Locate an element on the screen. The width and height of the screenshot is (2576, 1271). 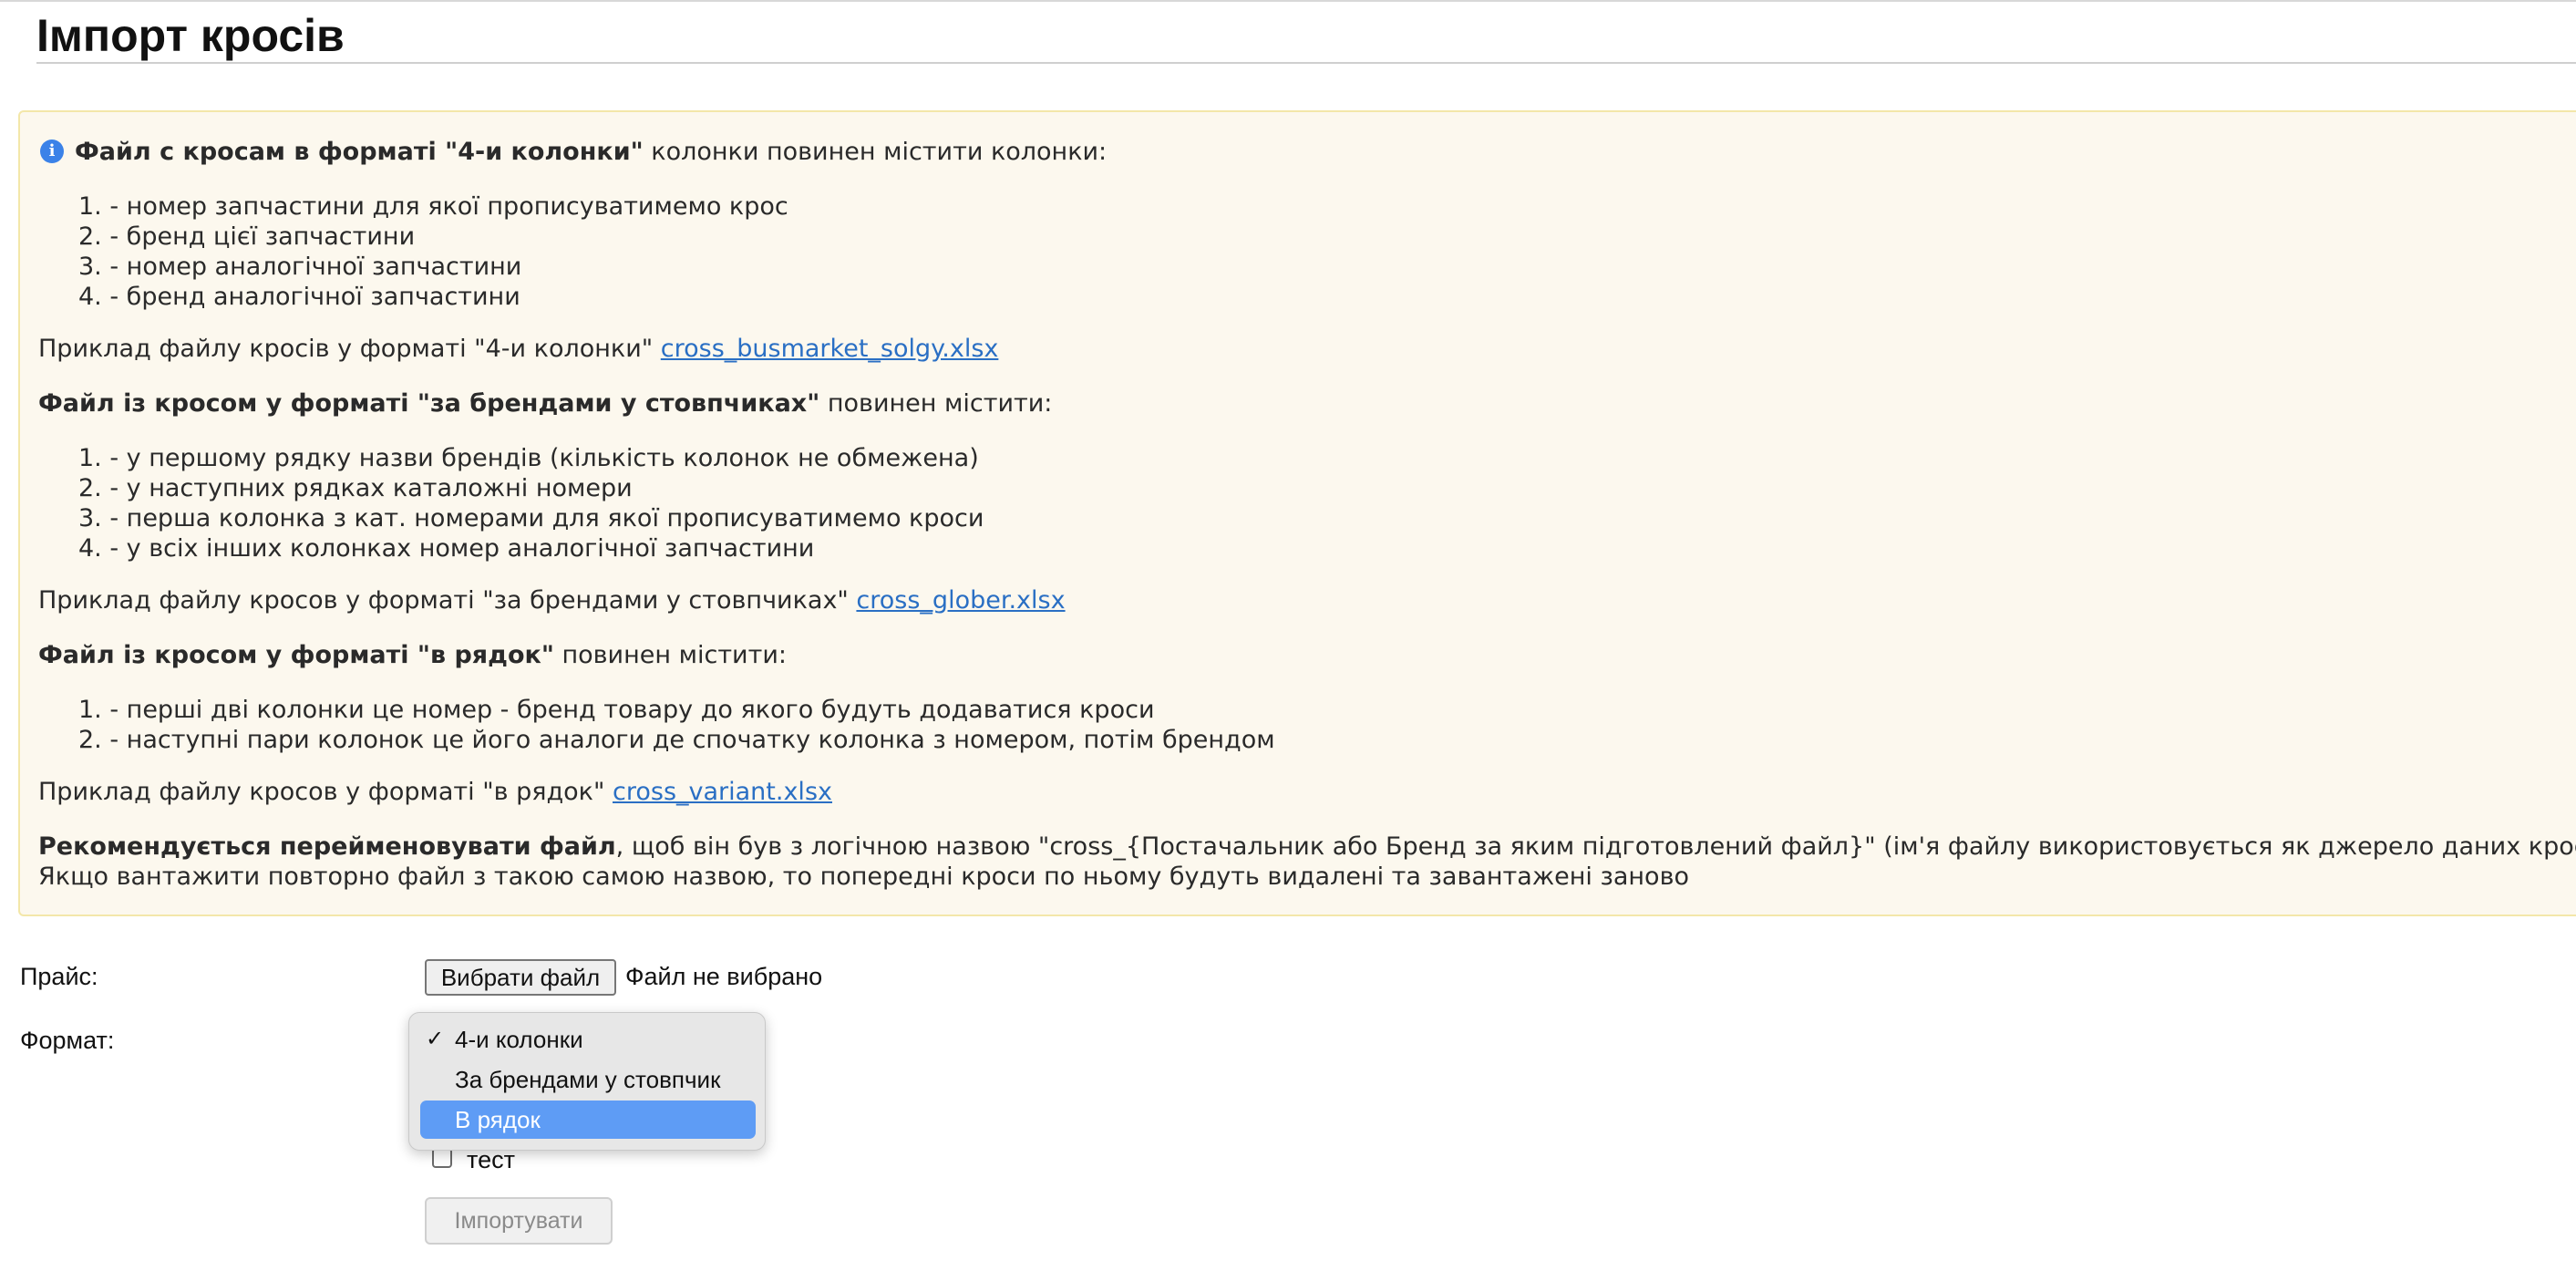
choose-file-button: Вибрати файл is located at coordinates (520, 977).